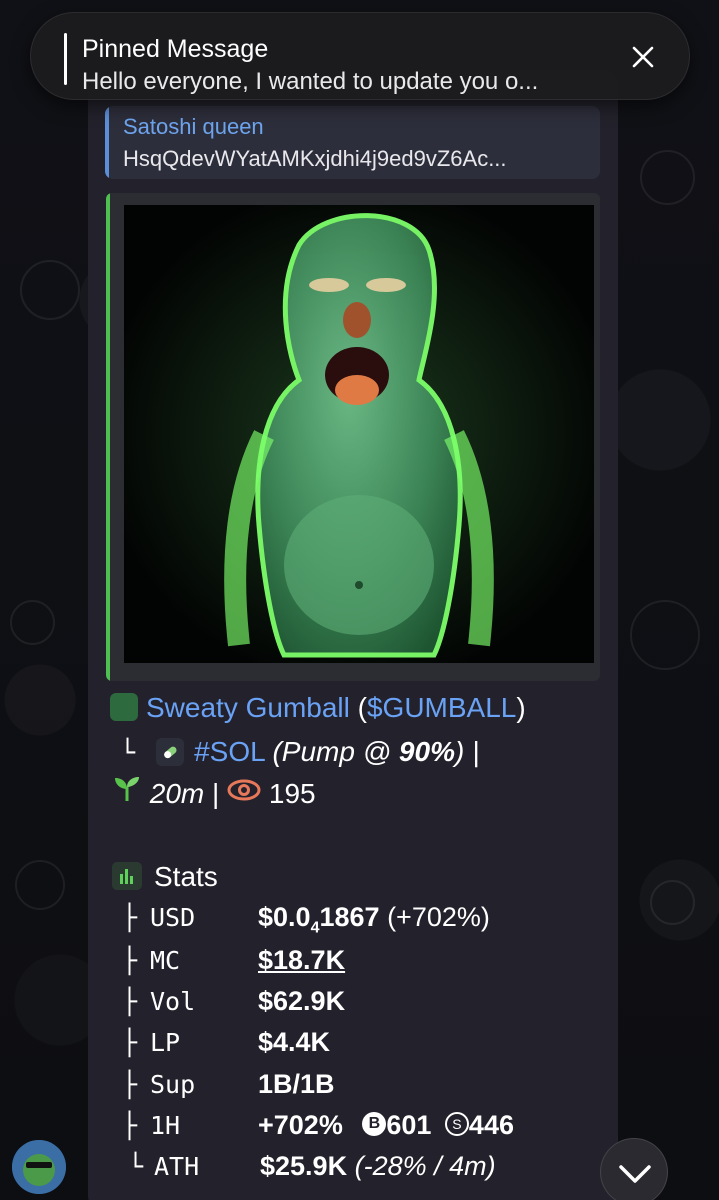 The width and height of the screenshot is (719, 1200). I want to click on reply-accent-bar, so click(107, 142).